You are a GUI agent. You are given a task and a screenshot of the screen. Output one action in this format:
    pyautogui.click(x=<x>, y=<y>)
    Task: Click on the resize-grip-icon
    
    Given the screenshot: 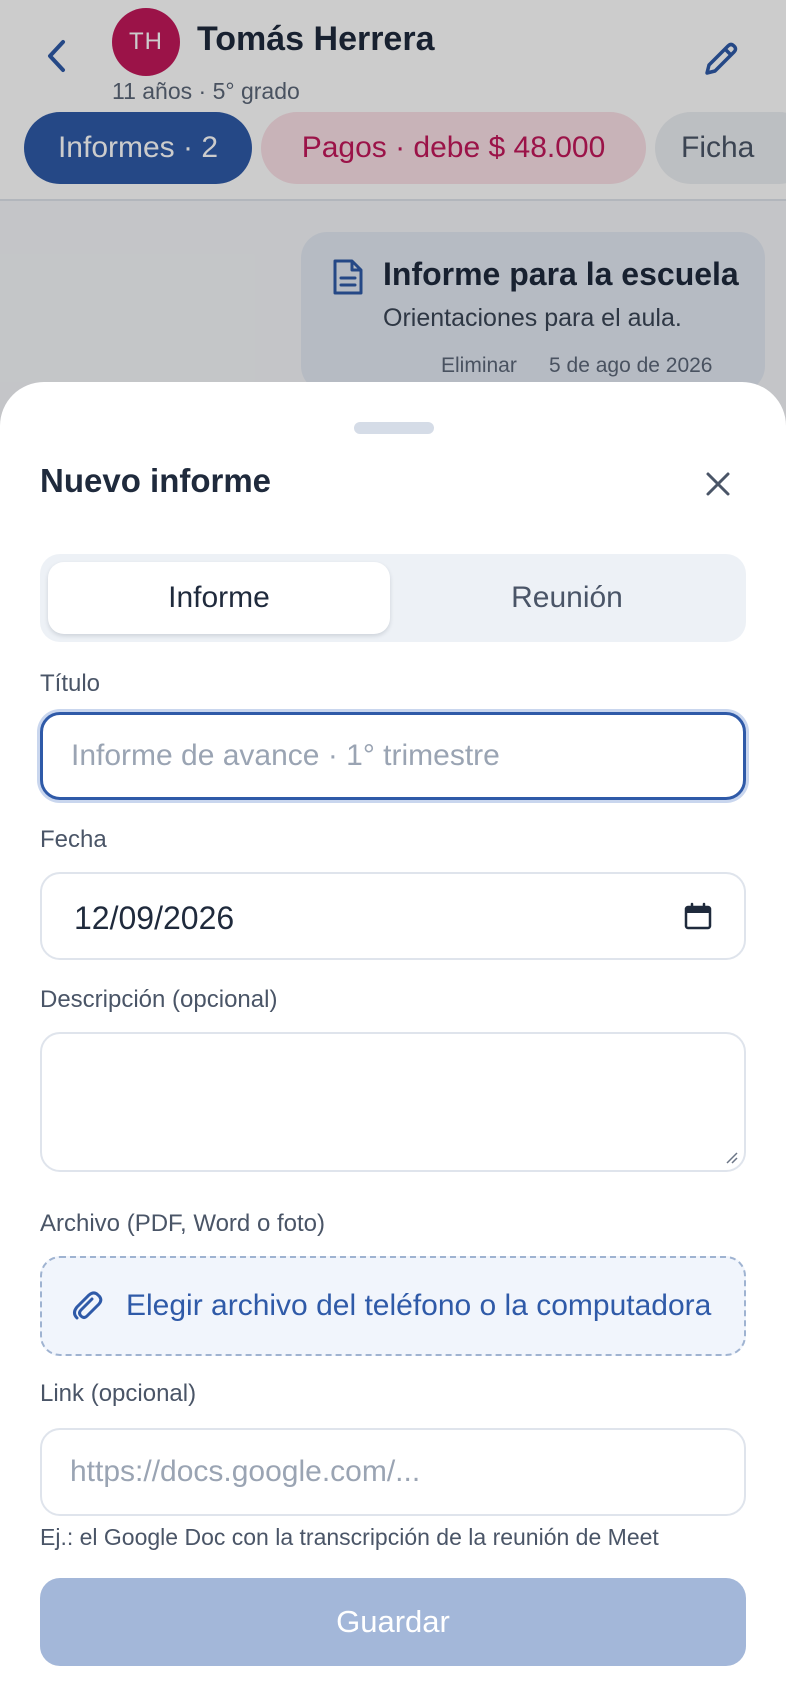 What is the action you would take?
    pyautogui.click(x=730, y=1156)
    